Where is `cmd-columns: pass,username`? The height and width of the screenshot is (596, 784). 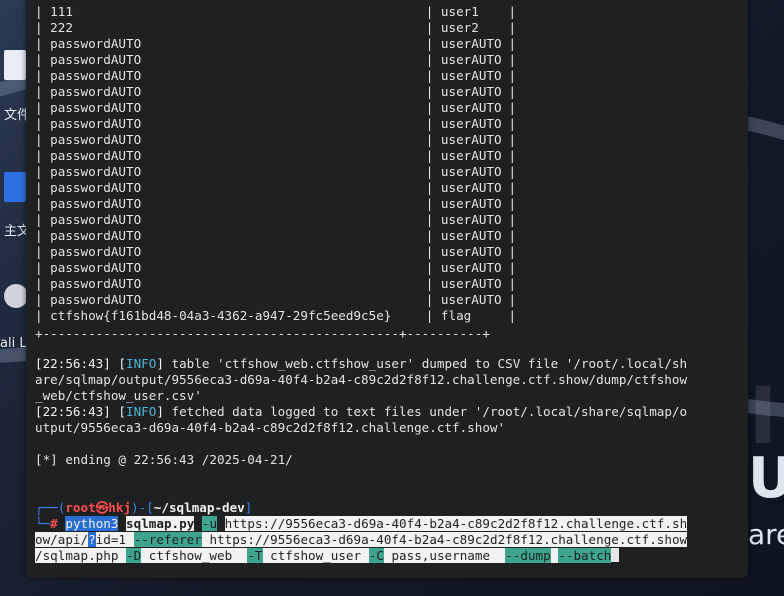
cmd-columns: pass,username is located at coordinates (441, 555).